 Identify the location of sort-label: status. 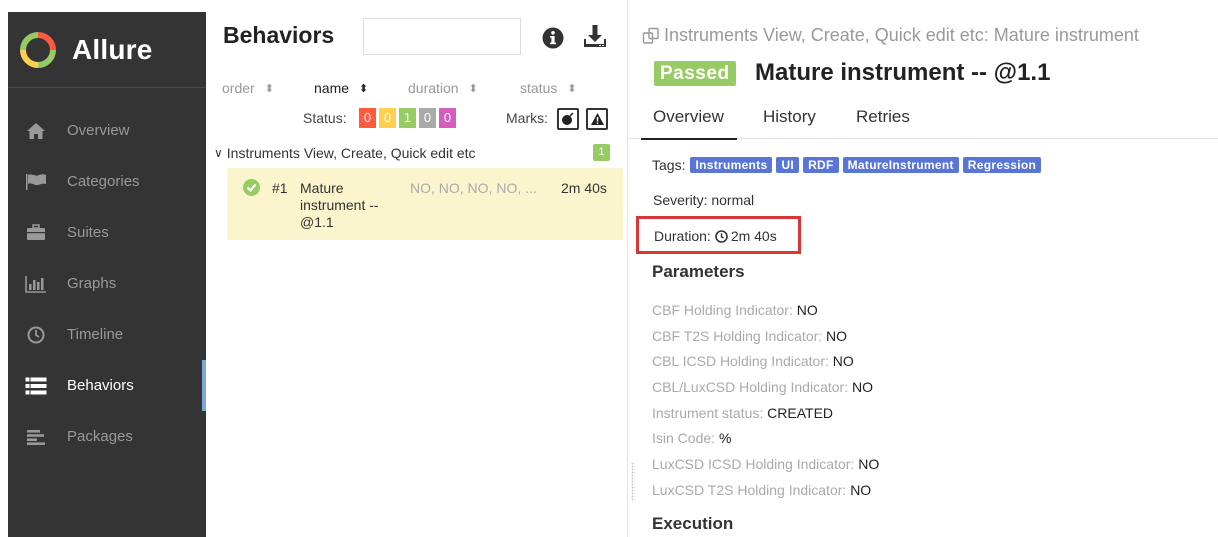
(539, 88).